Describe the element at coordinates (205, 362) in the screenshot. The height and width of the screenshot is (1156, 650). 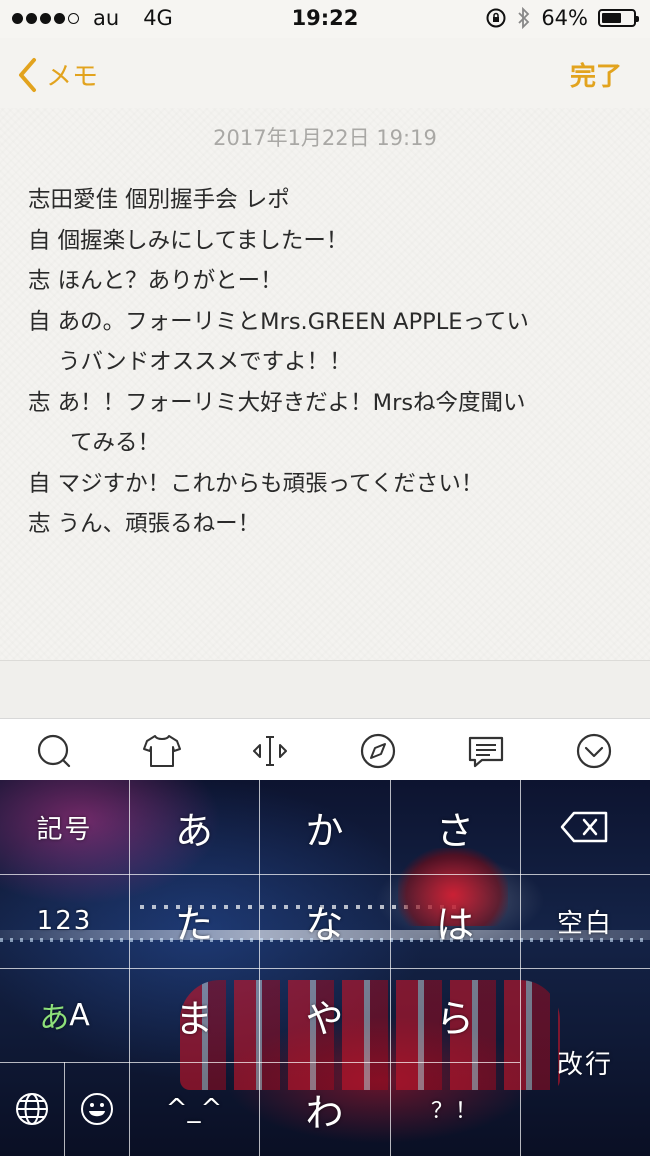
I see `note-line: うバンドオススメですよ！！` at that location.